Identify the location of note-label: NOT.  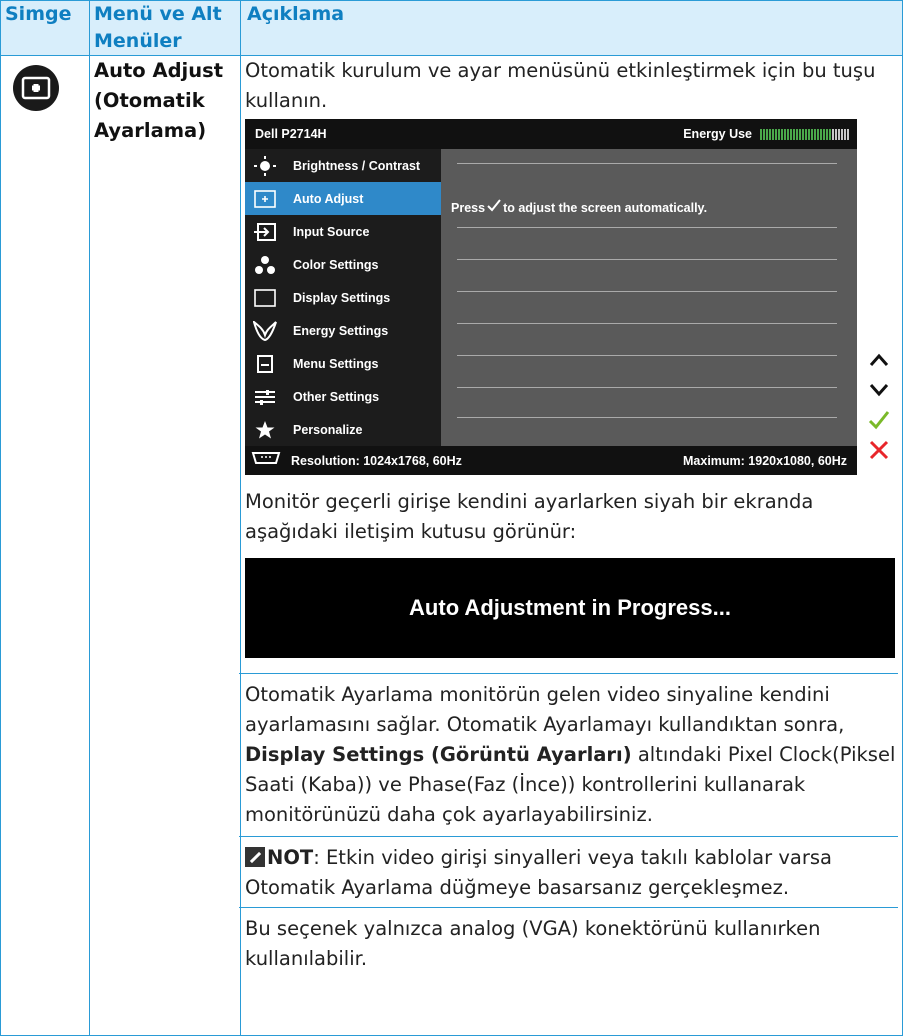
(290, 857).